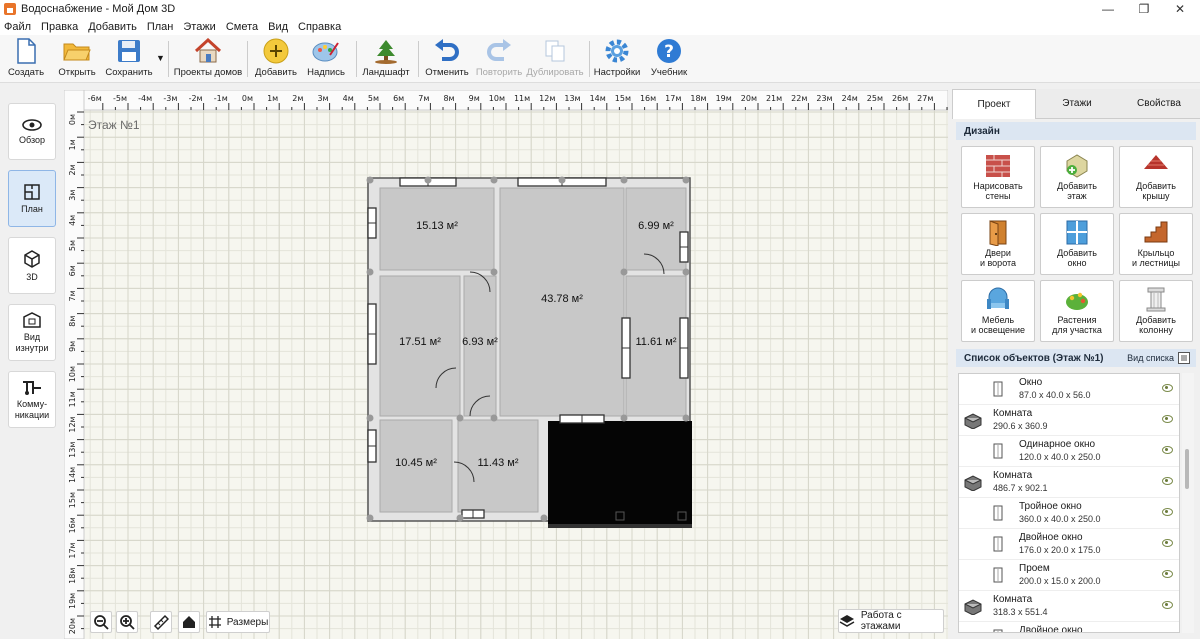 This screenshot has width=1200, height=639. What do you see at coordinates (994, 104) in the screenshot?
I see `tab-project: Проект` at bounding box center [994, 104].